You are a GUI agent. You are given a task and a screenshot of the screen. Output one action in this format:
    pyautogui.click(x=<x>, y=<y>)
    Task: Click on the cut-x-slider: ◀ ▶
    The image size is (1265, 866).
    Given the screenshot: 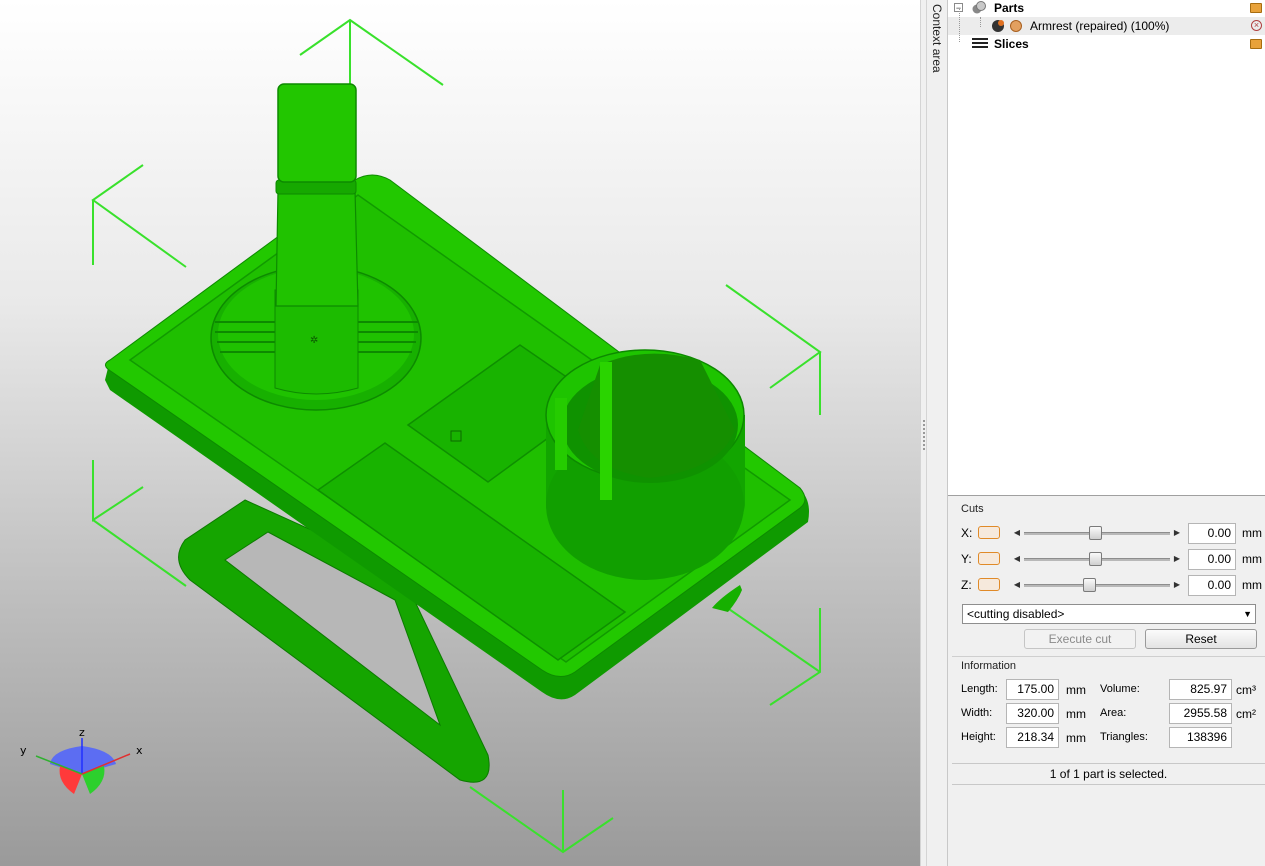 What is the action you would take?
    pyautogui.click(x=1097, y=533)
    